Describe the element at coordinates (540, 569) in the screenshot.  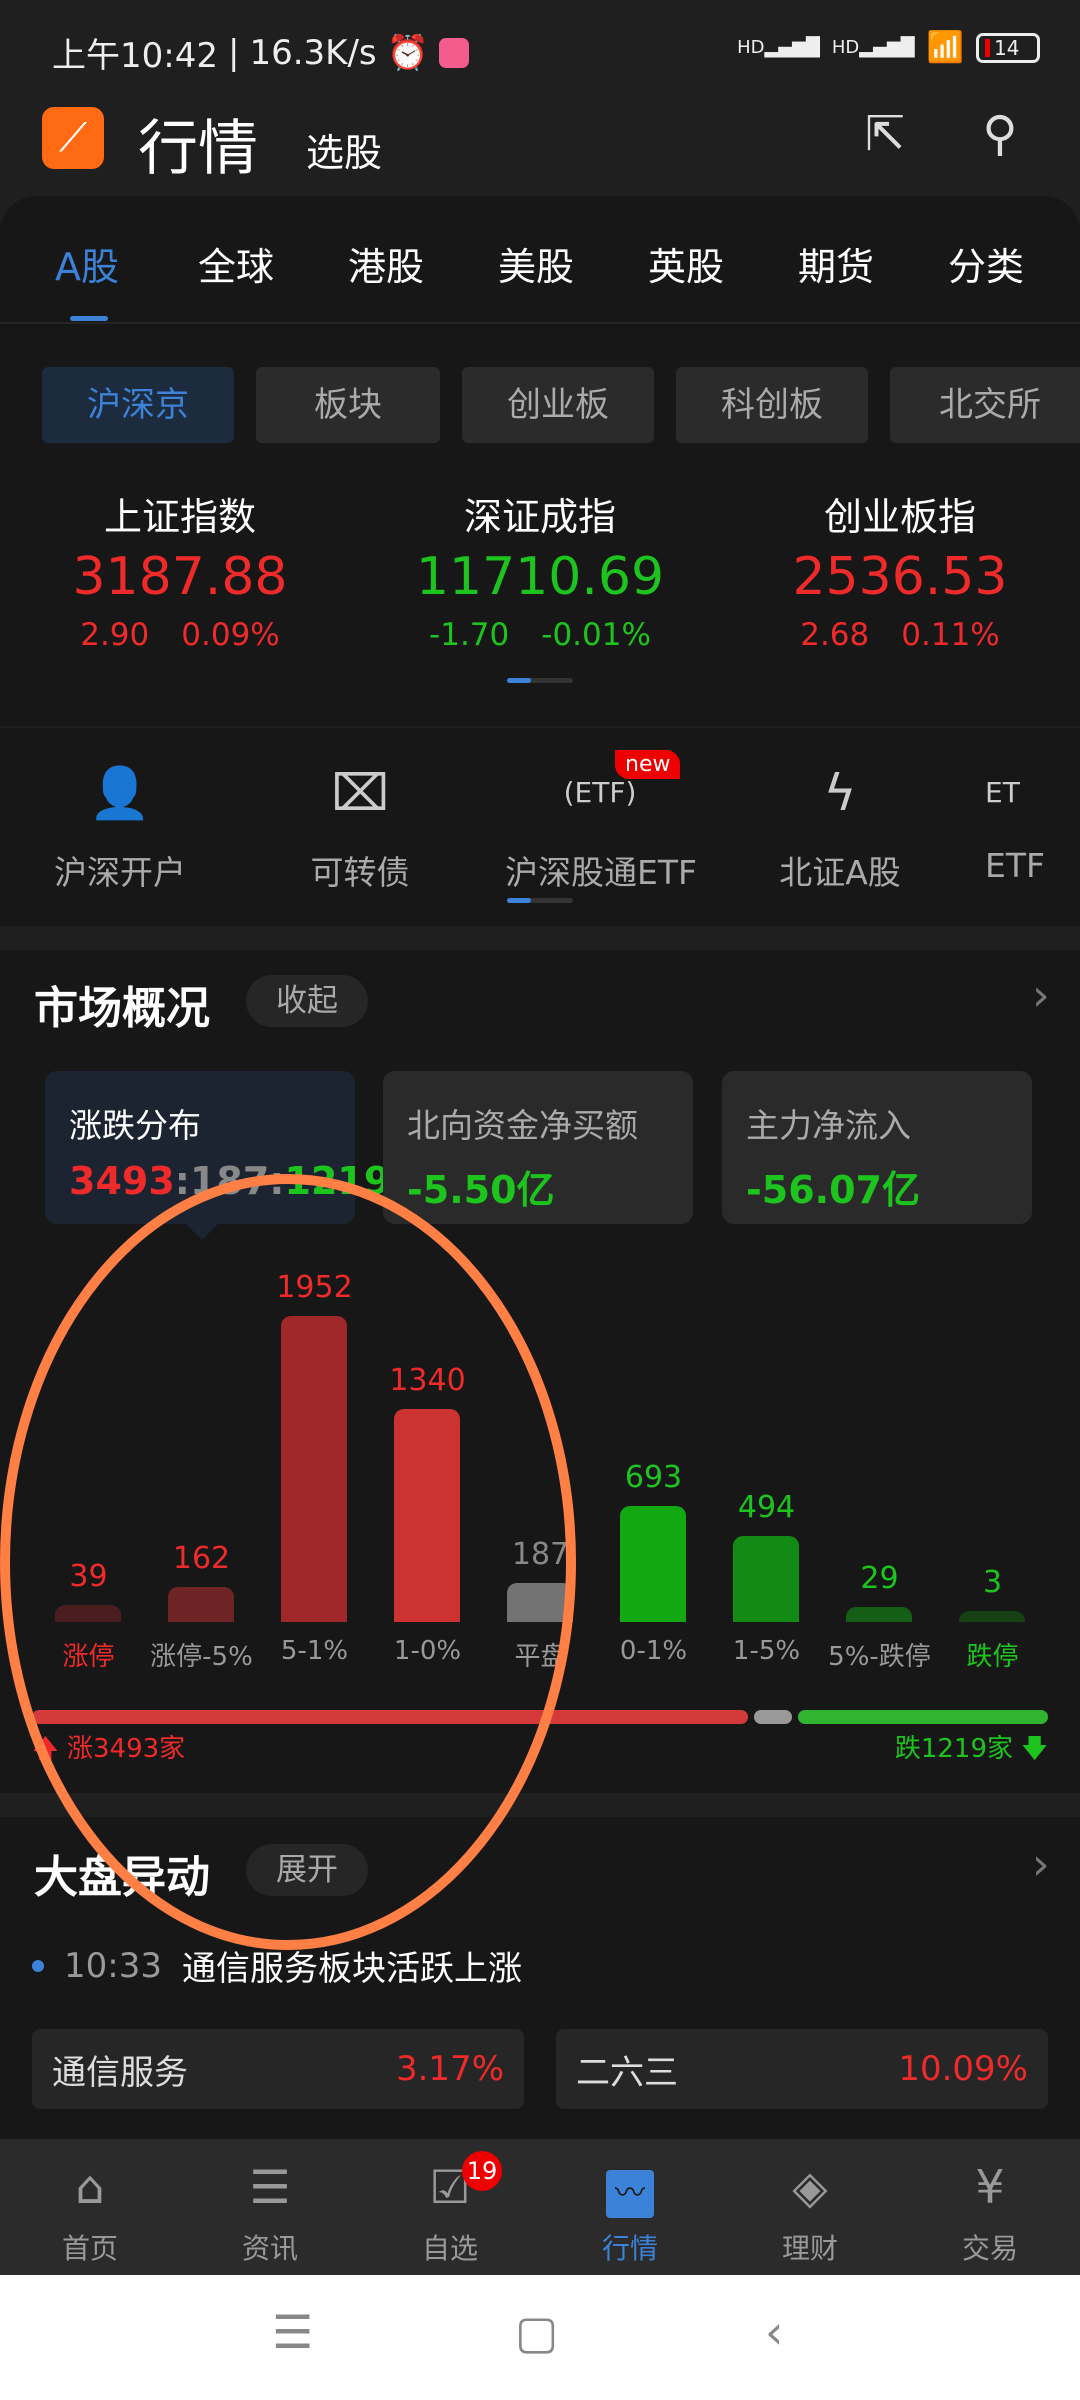
I see `index-szse: 深证成指 11710.69 -1.70 -0.01%` at that location.